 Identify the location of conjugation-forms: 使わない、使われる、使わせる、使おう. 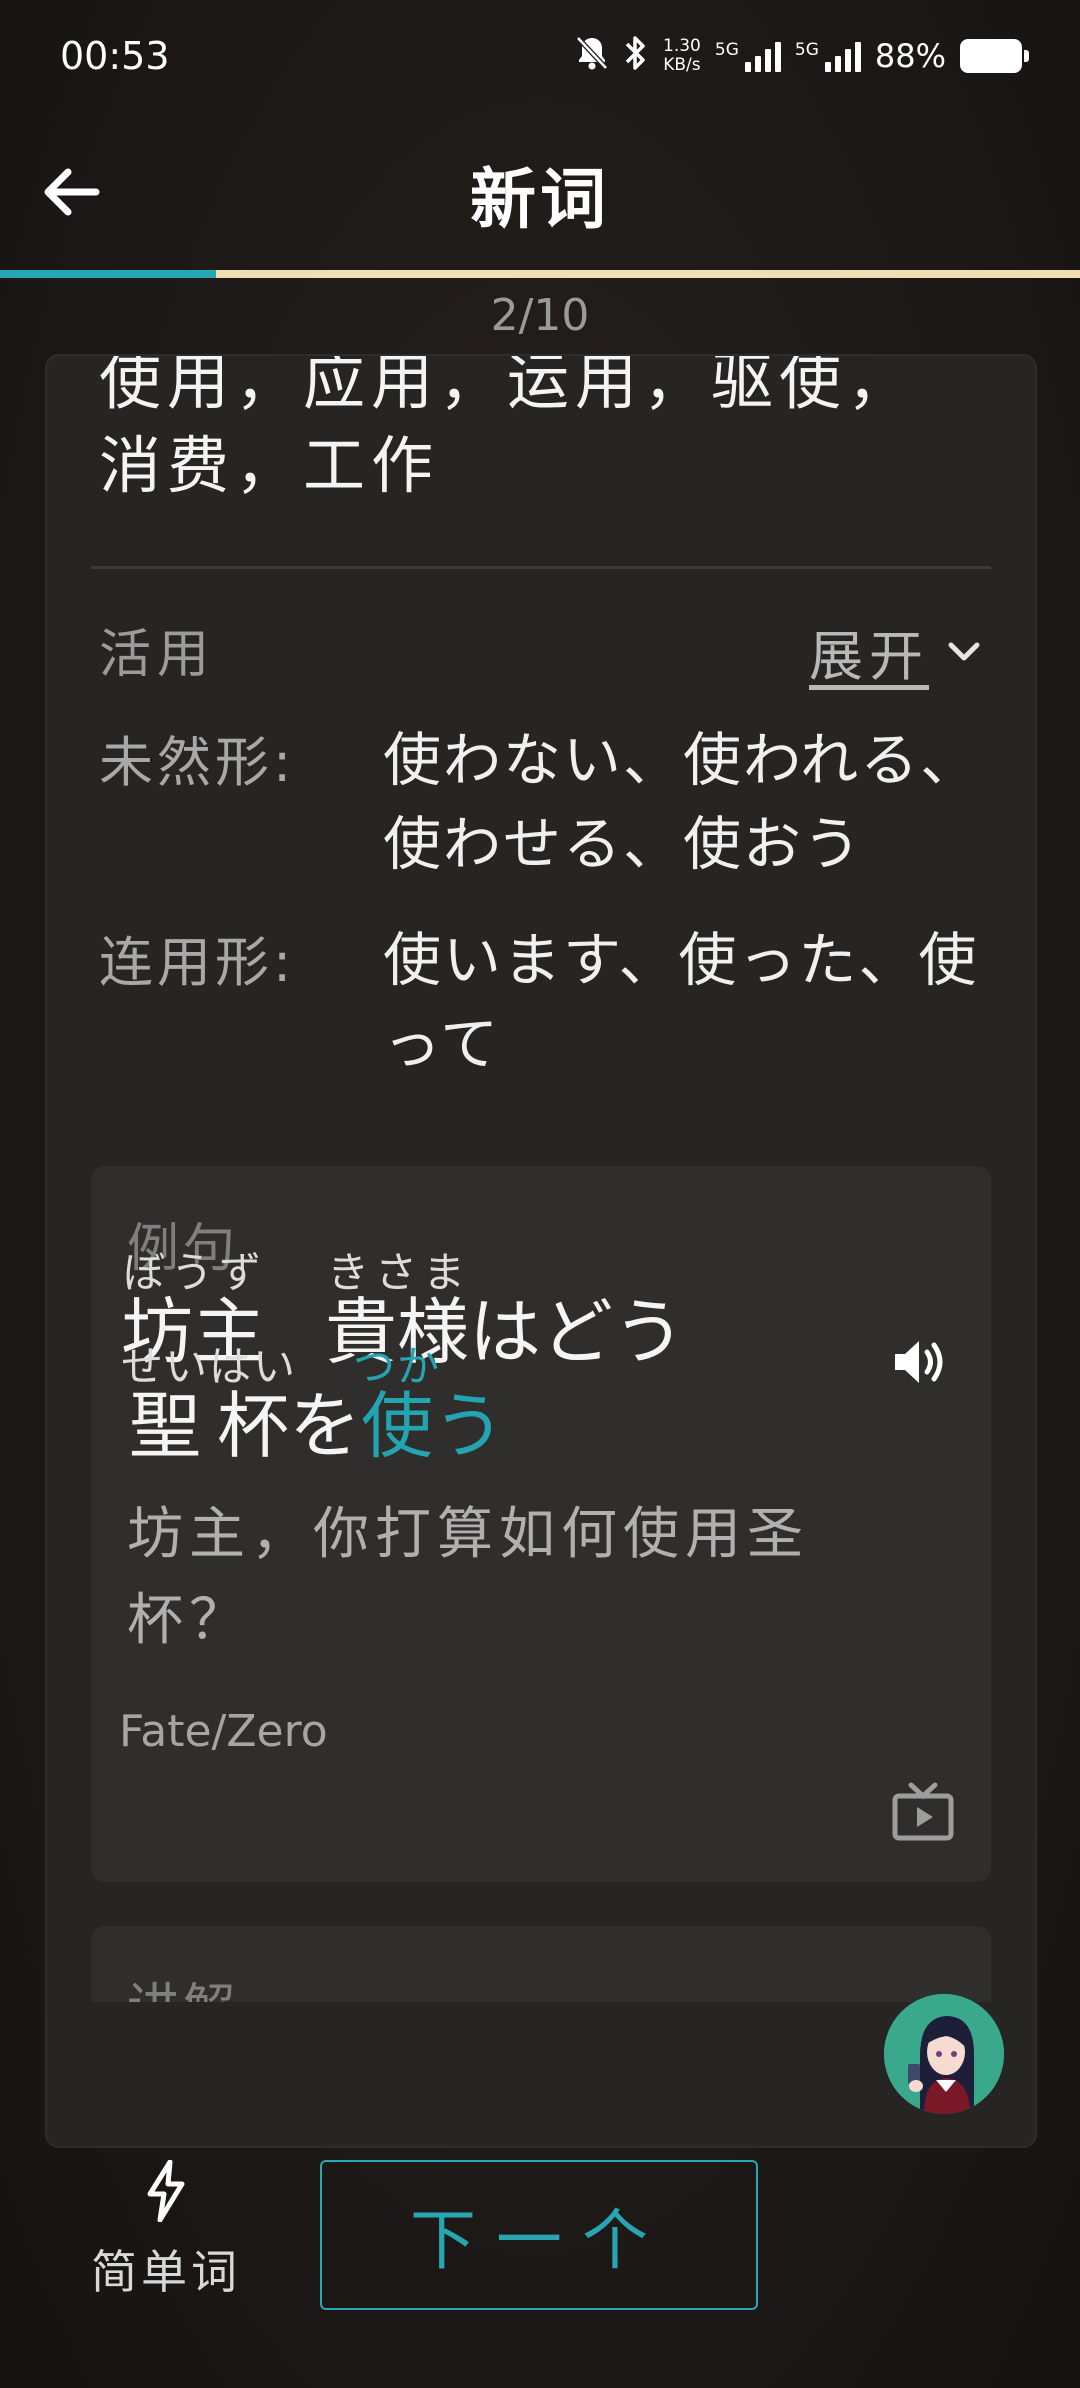
(682, 802).